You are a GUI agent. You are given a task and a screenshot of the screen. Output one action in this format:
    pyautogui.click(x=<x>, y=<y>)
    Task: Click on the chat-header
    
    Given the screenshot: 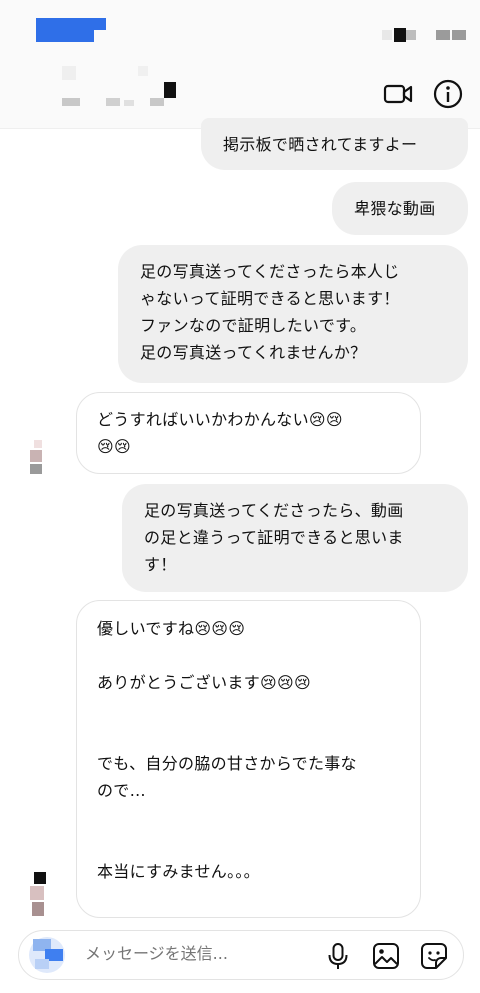 What is the action you would take?
    pyautogui.click(x=240, y=64)
    